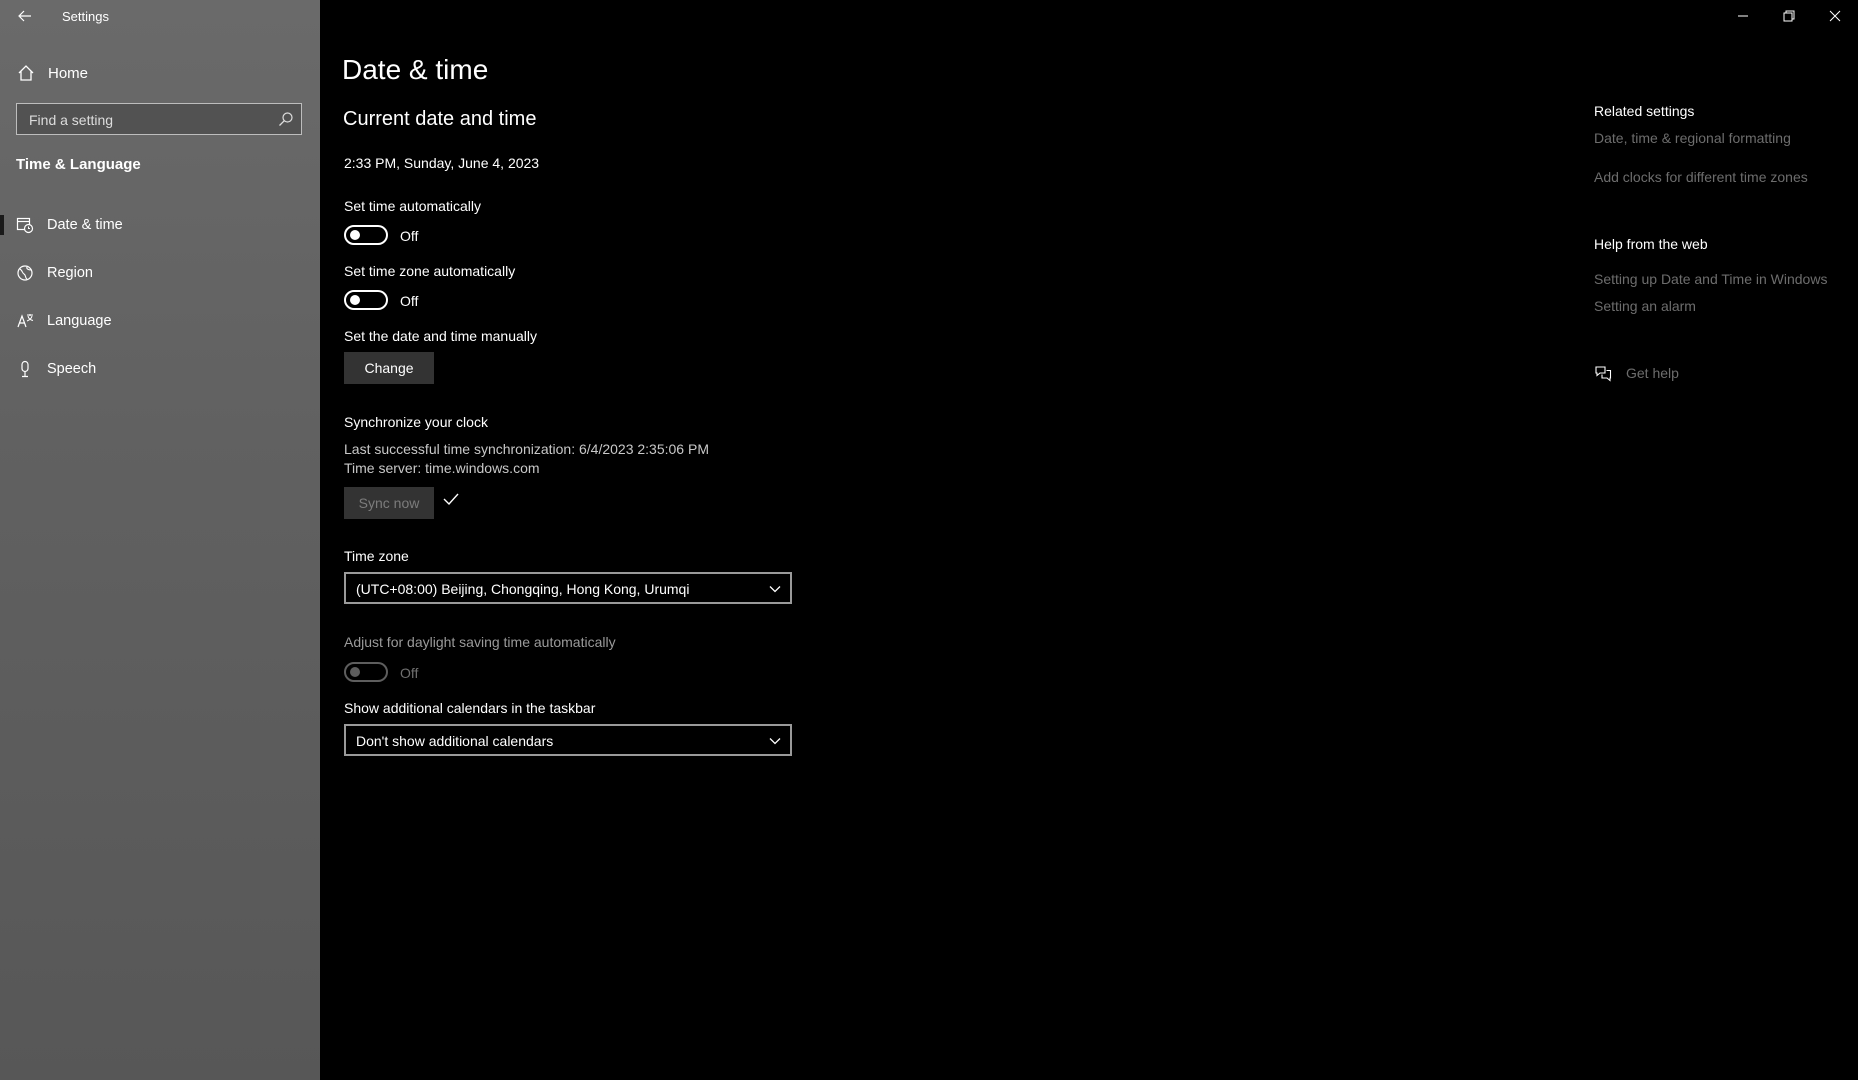 The height and width of the screenshot is (1080, 1858). Describe the element at coordinates (85, 225) in the screenshot. I see `sidebar-item-label: Date & time` at that location.